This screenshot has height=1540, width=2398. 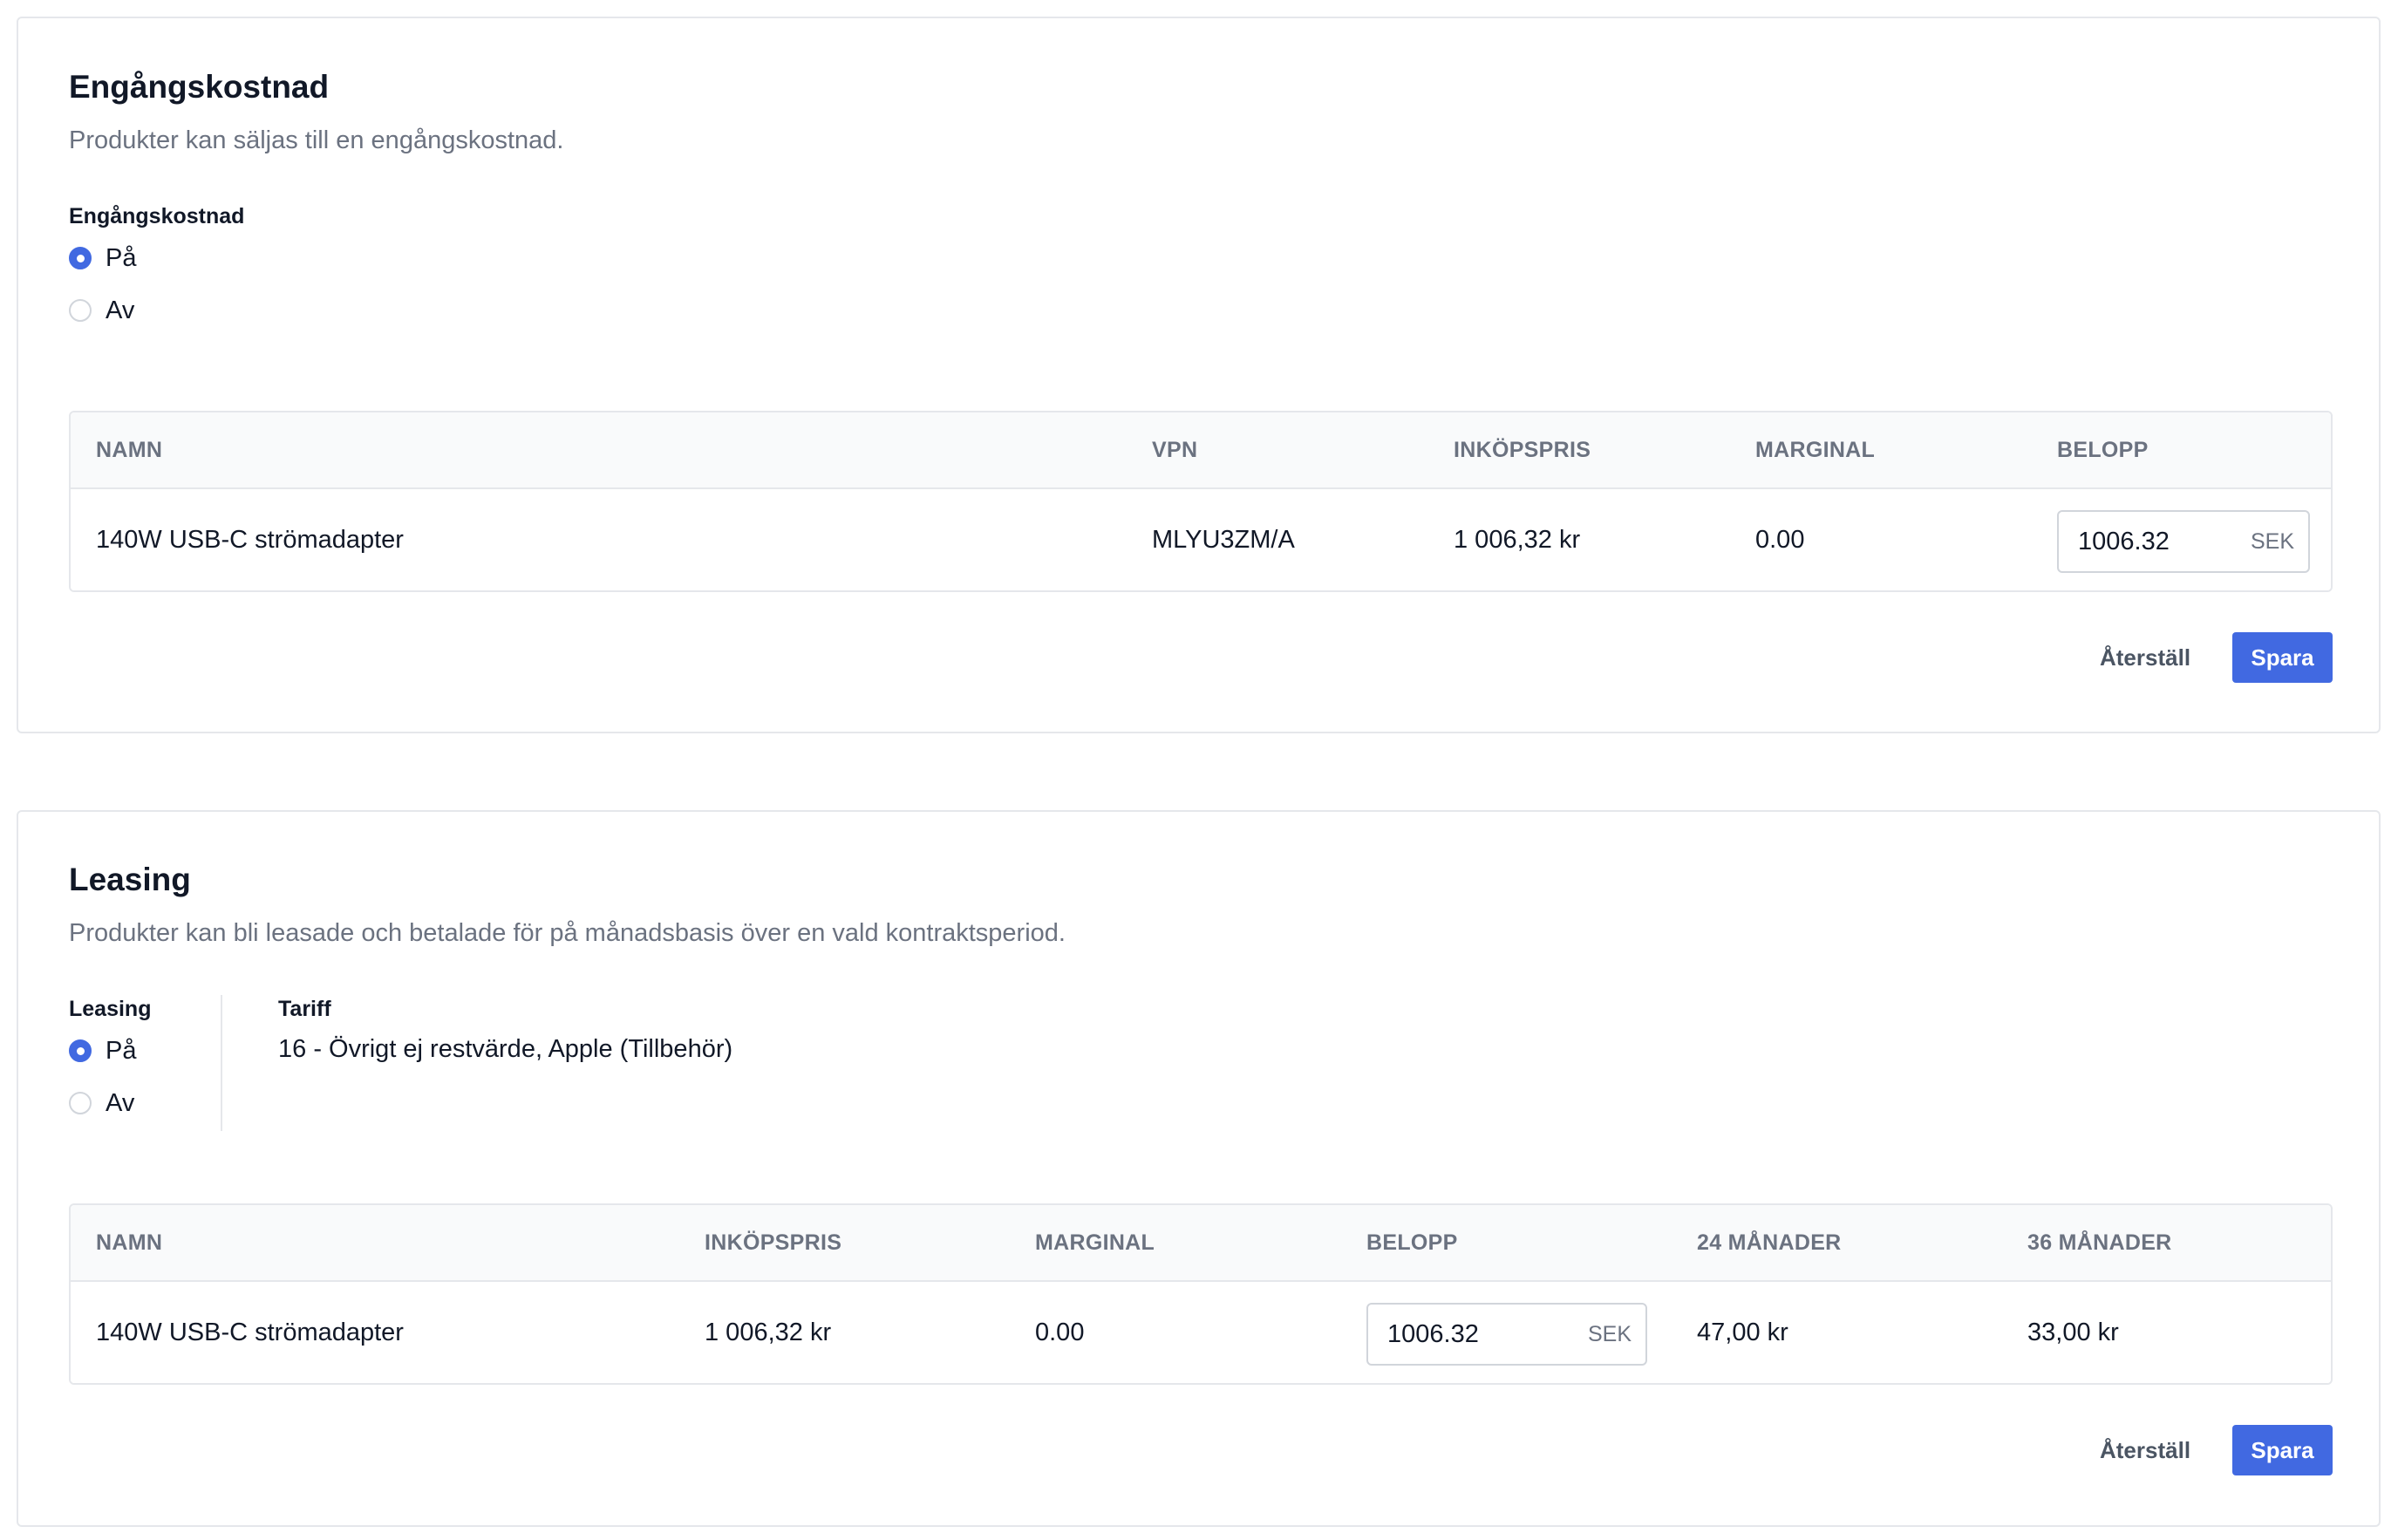 I want to click on header-vpn: VPN, so click(x=1175, y=450).